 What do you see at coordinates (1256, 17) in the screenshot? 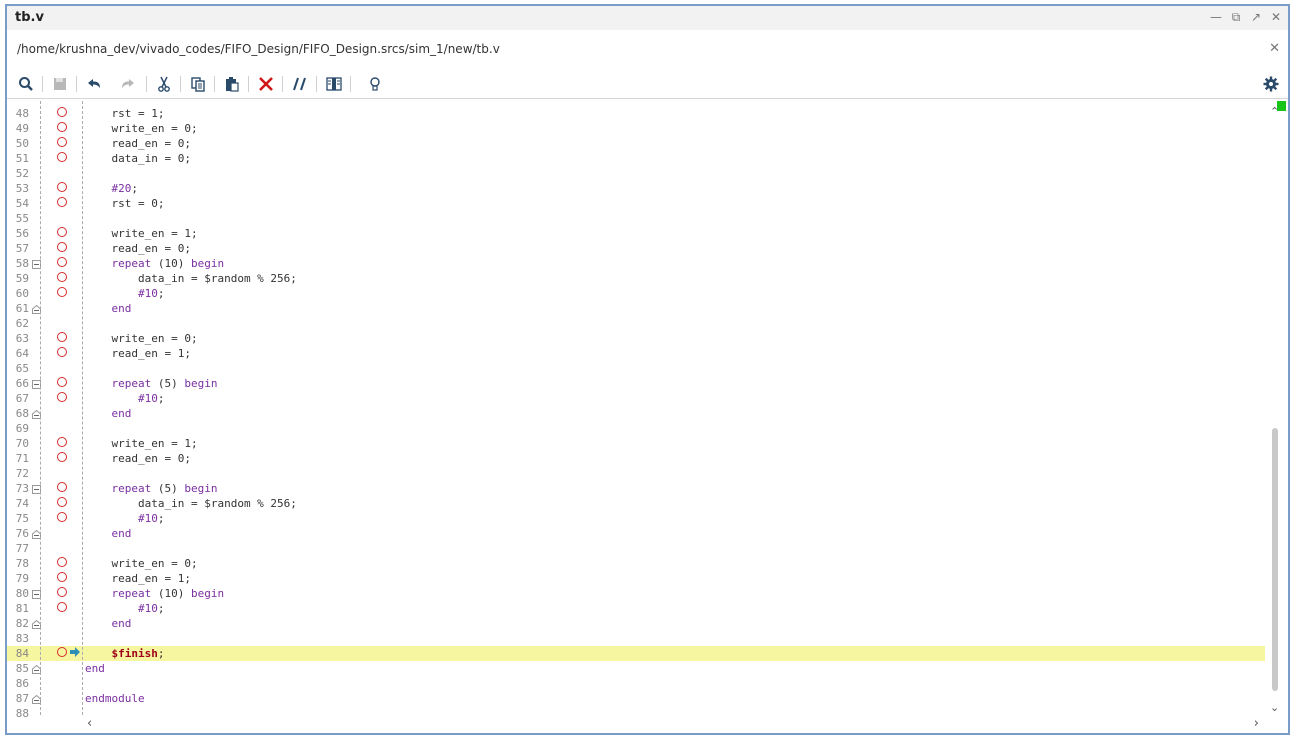
I see `maximize-icon: ↗` at bounding box center [1256, 17].